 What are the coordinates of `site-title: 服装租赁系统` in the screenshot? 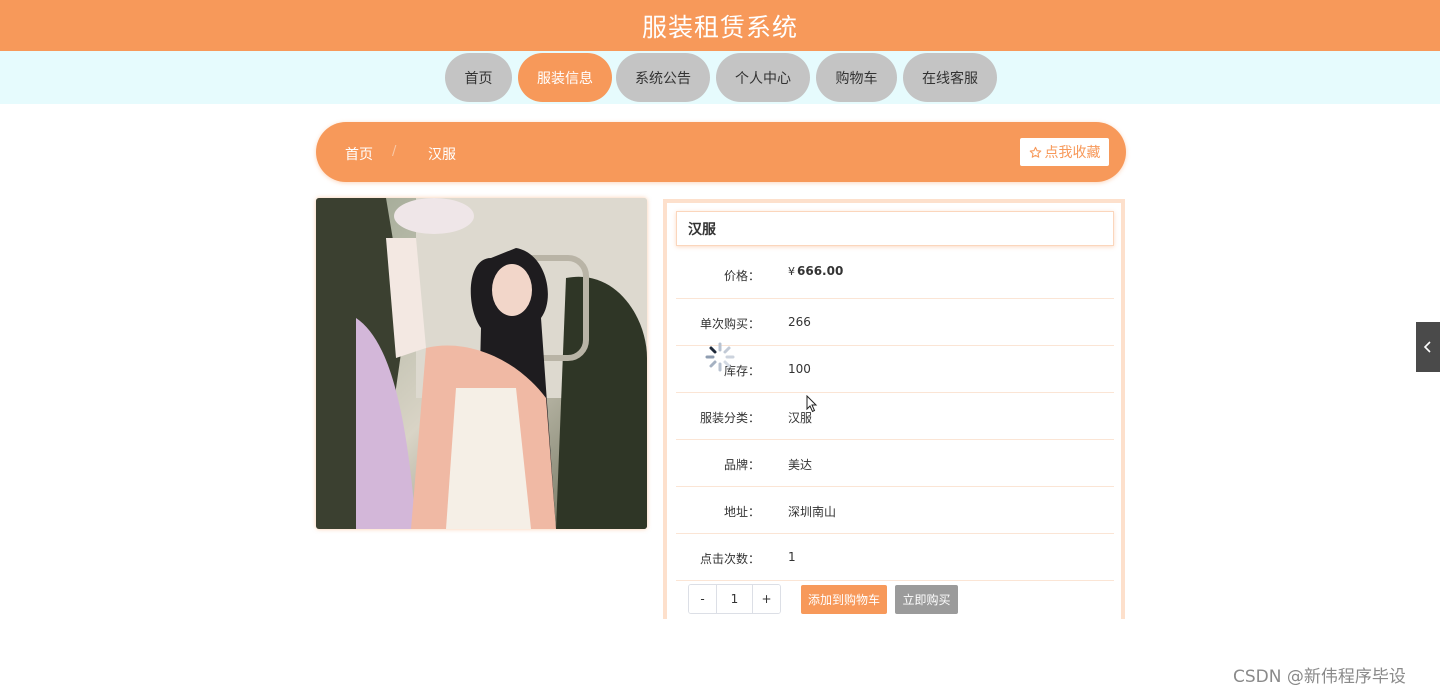 It's located at (719, 27).